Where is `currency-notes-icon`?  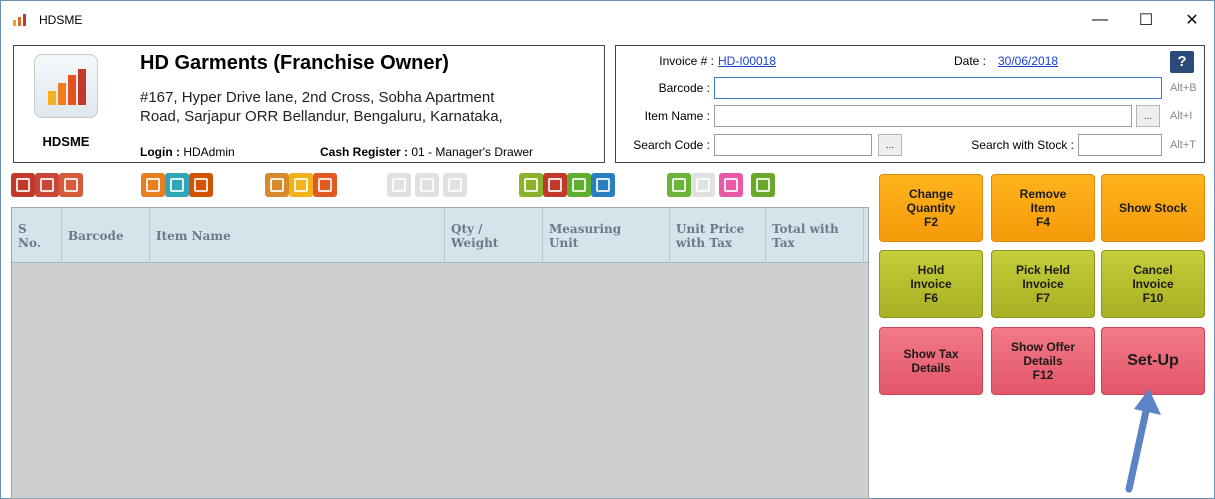 currency-notes-icon is located at coordinates (555, 185).